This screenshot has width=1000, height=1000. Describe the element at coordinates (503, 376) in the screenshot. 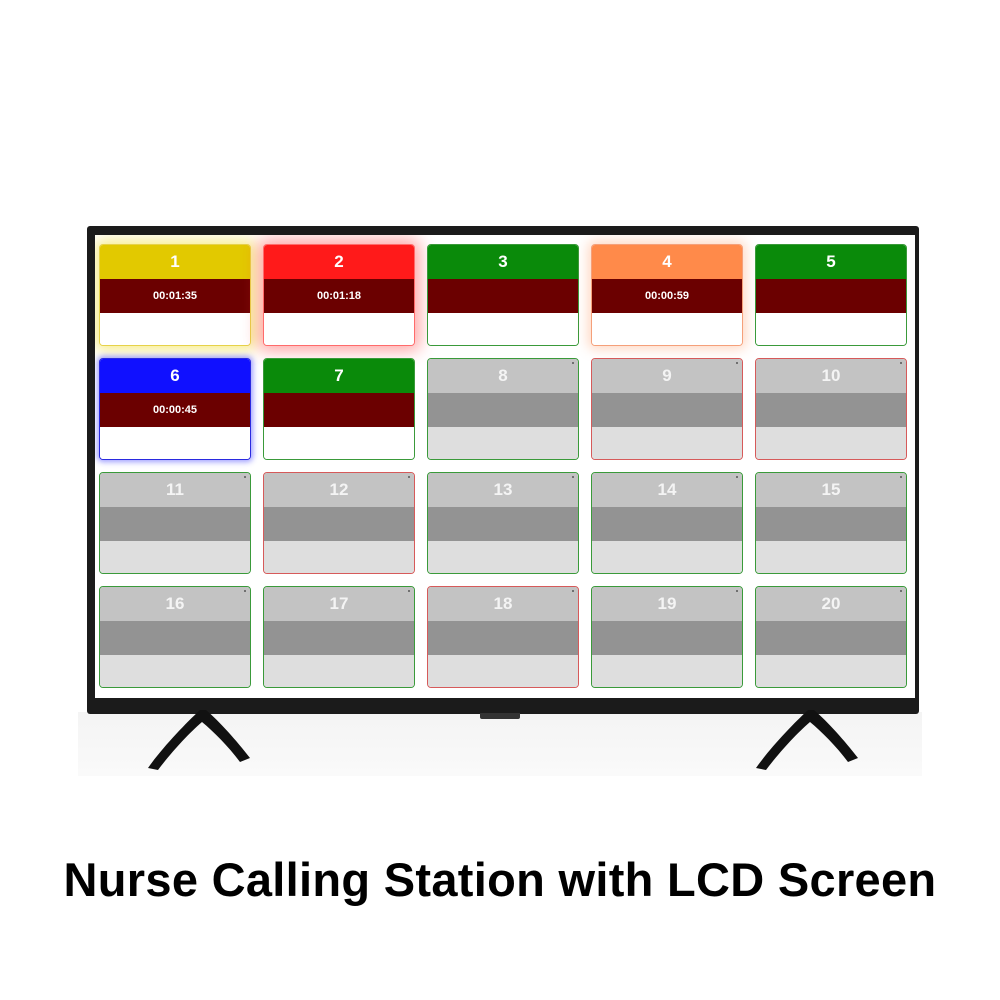

I see `bed-number: 8` at that location.